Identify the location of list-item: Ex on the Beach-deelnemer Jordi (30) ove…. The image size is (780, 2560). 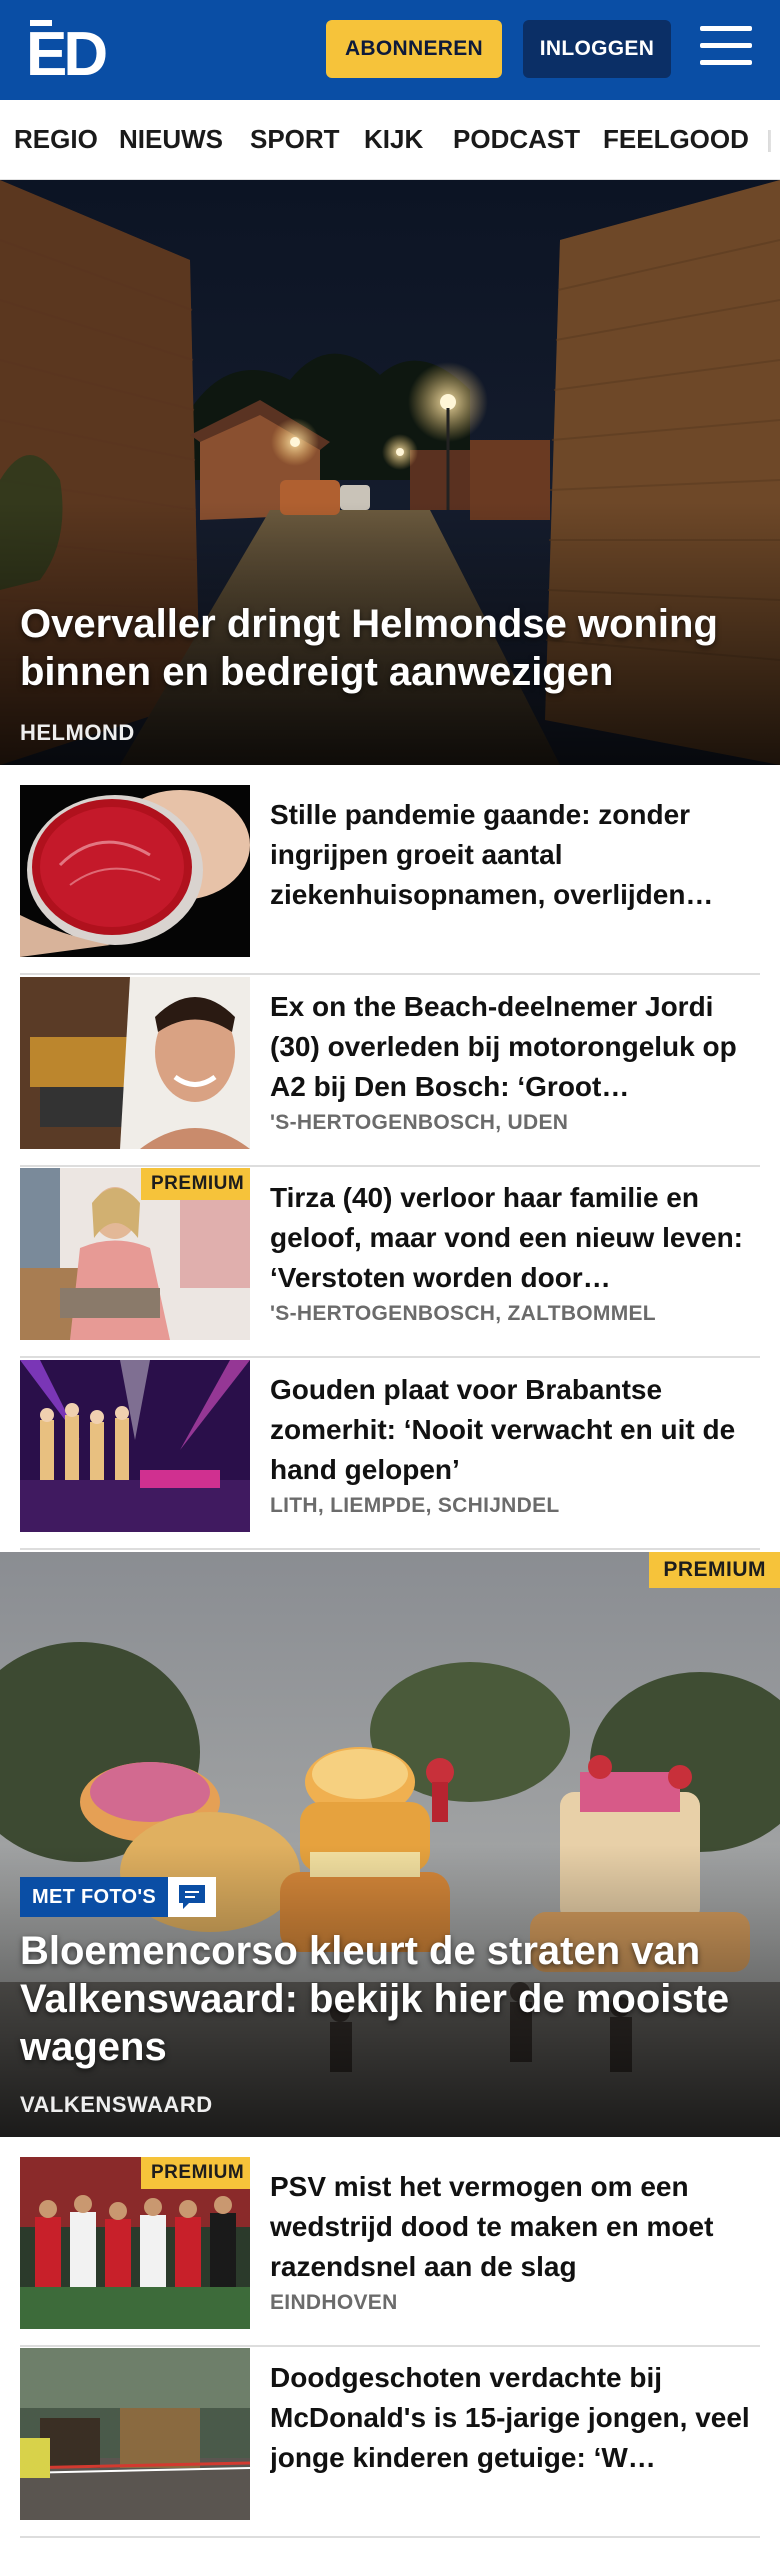
(390, 1072).